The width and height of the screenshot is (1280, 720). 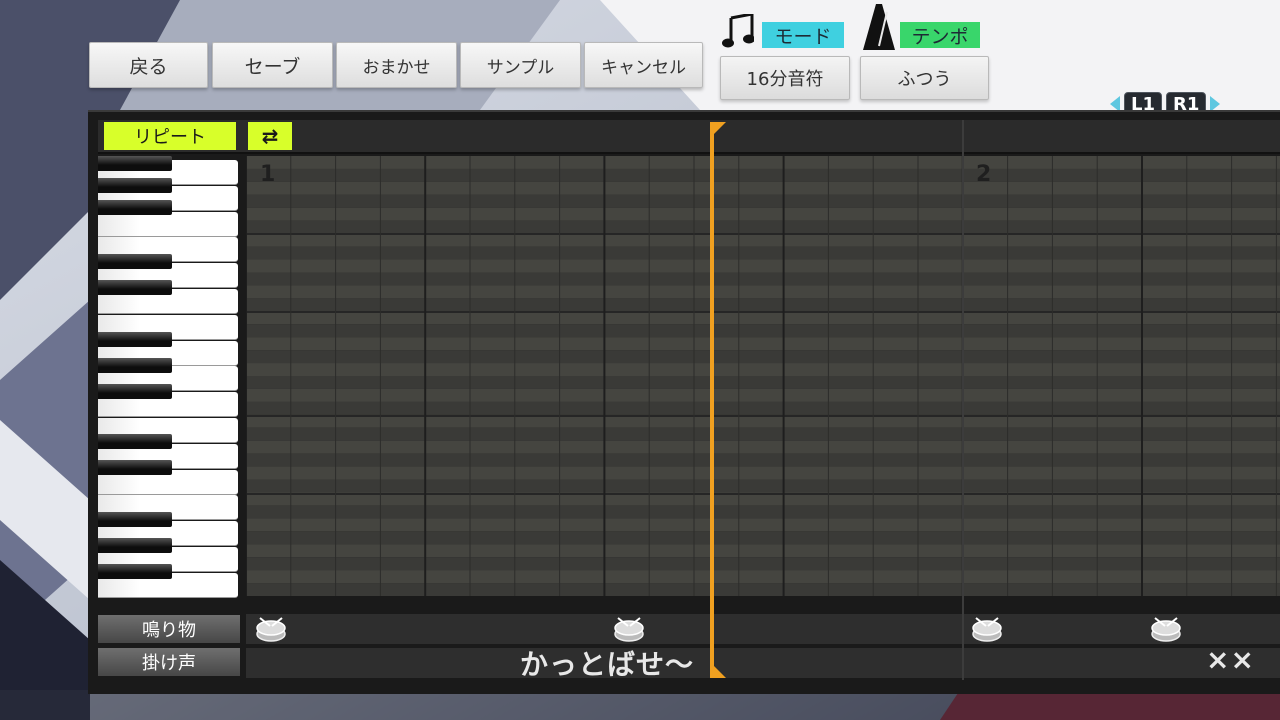 I want to click on music-note-icon, so click(x=738, y=31).